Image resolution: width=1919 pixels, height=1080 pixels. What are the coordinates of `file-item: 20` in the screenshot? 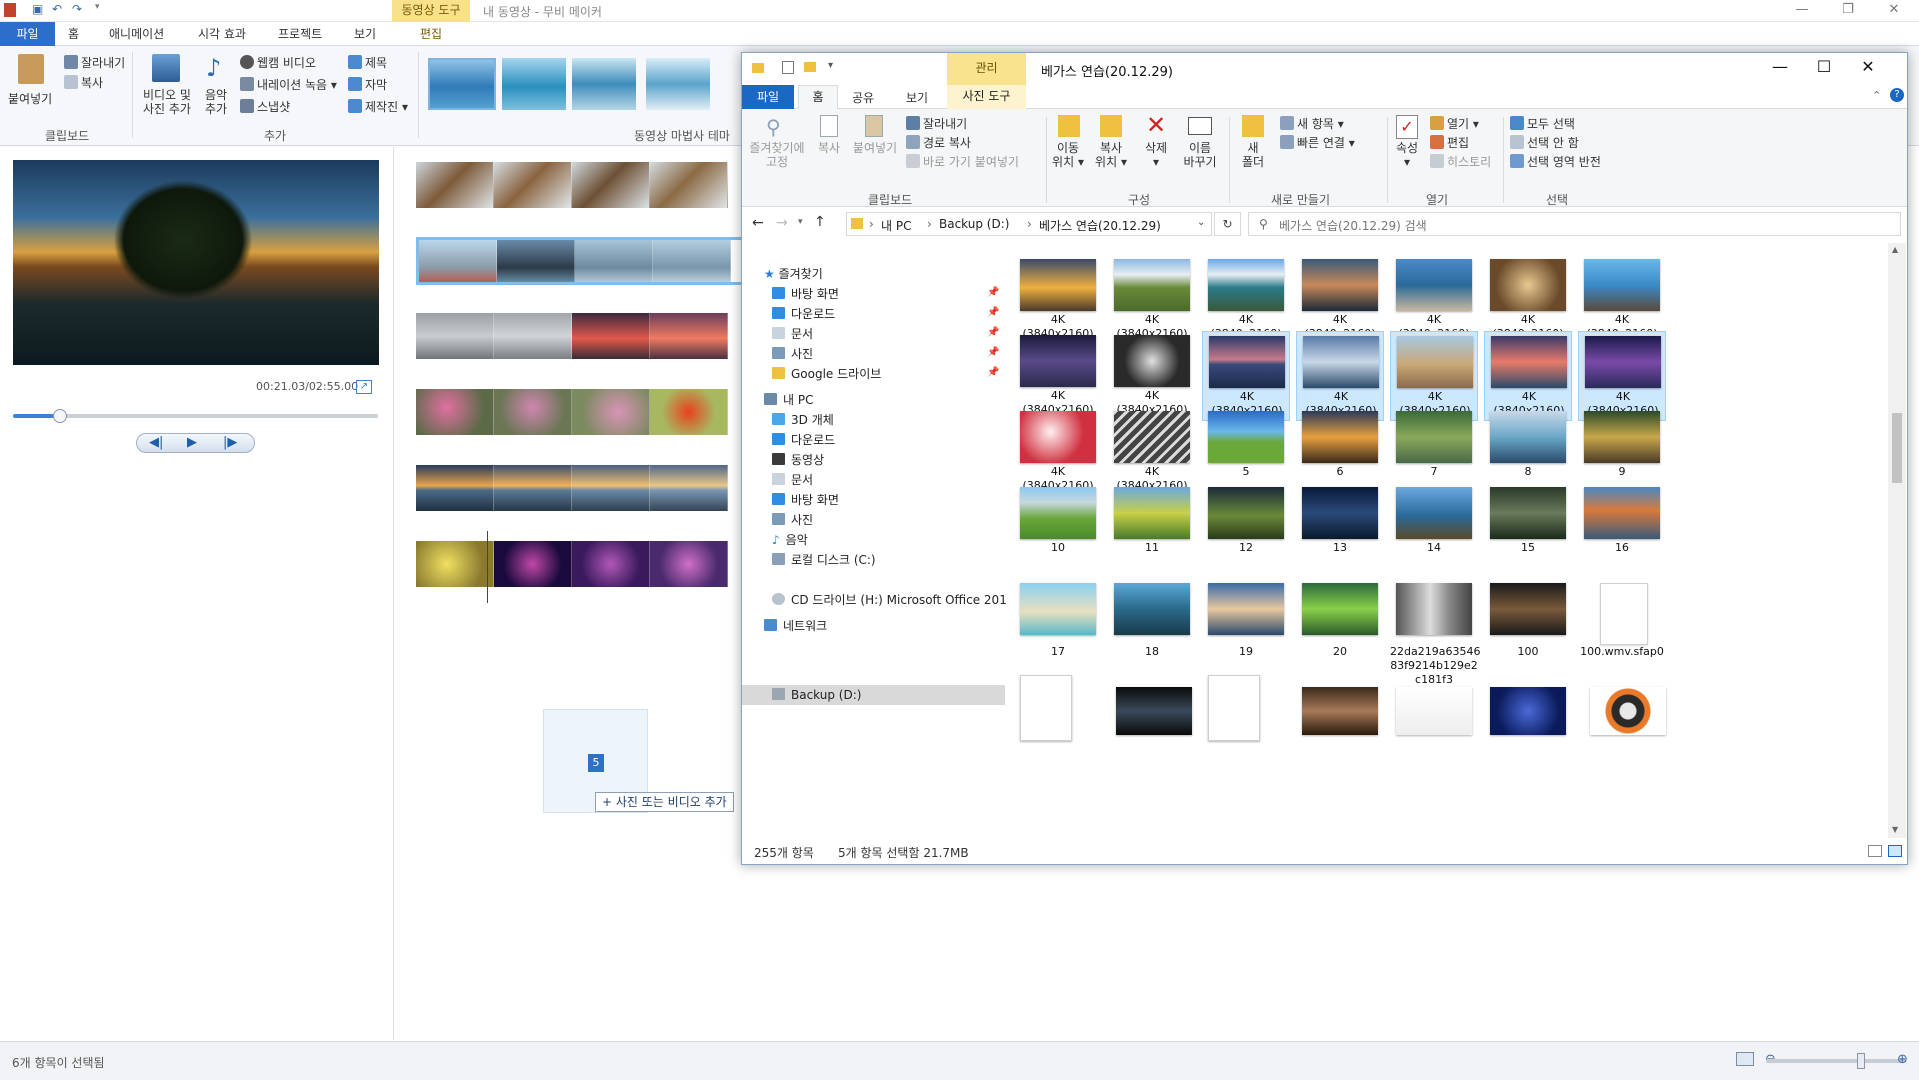 It's located at (1340, 627).